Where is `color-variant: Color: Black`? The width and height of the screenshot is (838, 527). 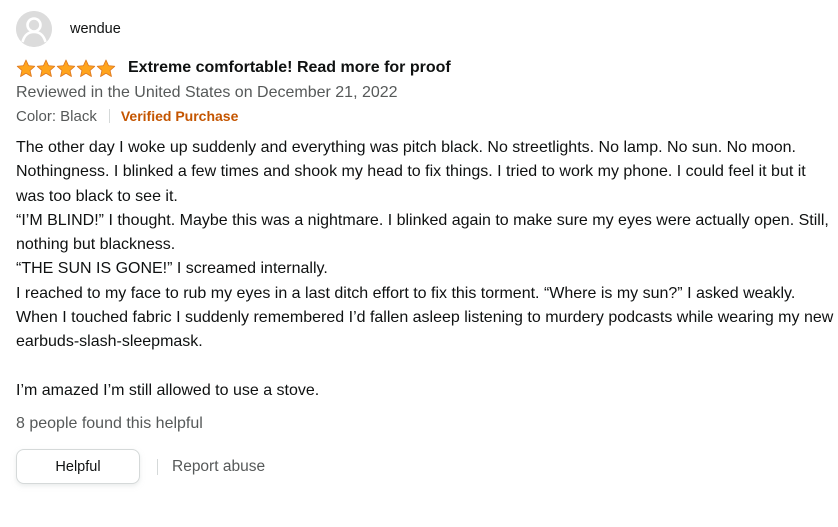
color-variant: Color: Black is located at coordinates (56, 116).